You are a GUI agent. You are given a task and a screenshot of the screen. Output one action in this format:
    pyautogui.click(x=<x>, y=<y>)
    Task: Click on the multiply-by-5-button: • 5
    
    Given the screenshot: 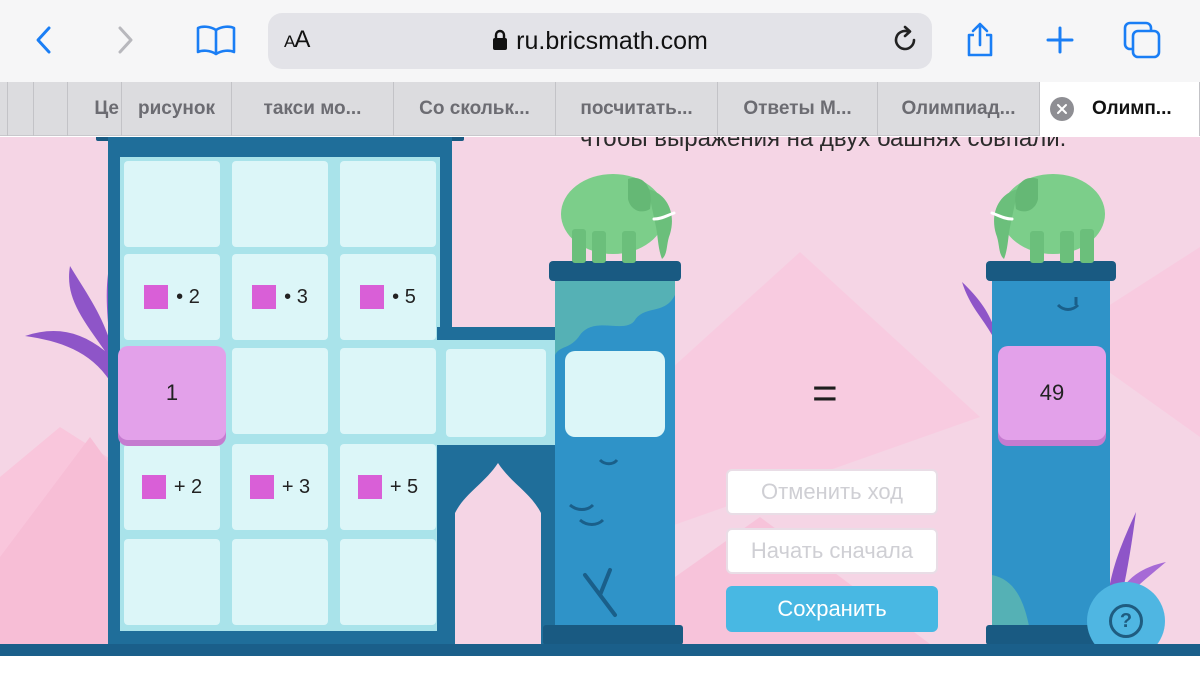 What is the action you would take?
    pyautogui.click(x=388, y=297)
    